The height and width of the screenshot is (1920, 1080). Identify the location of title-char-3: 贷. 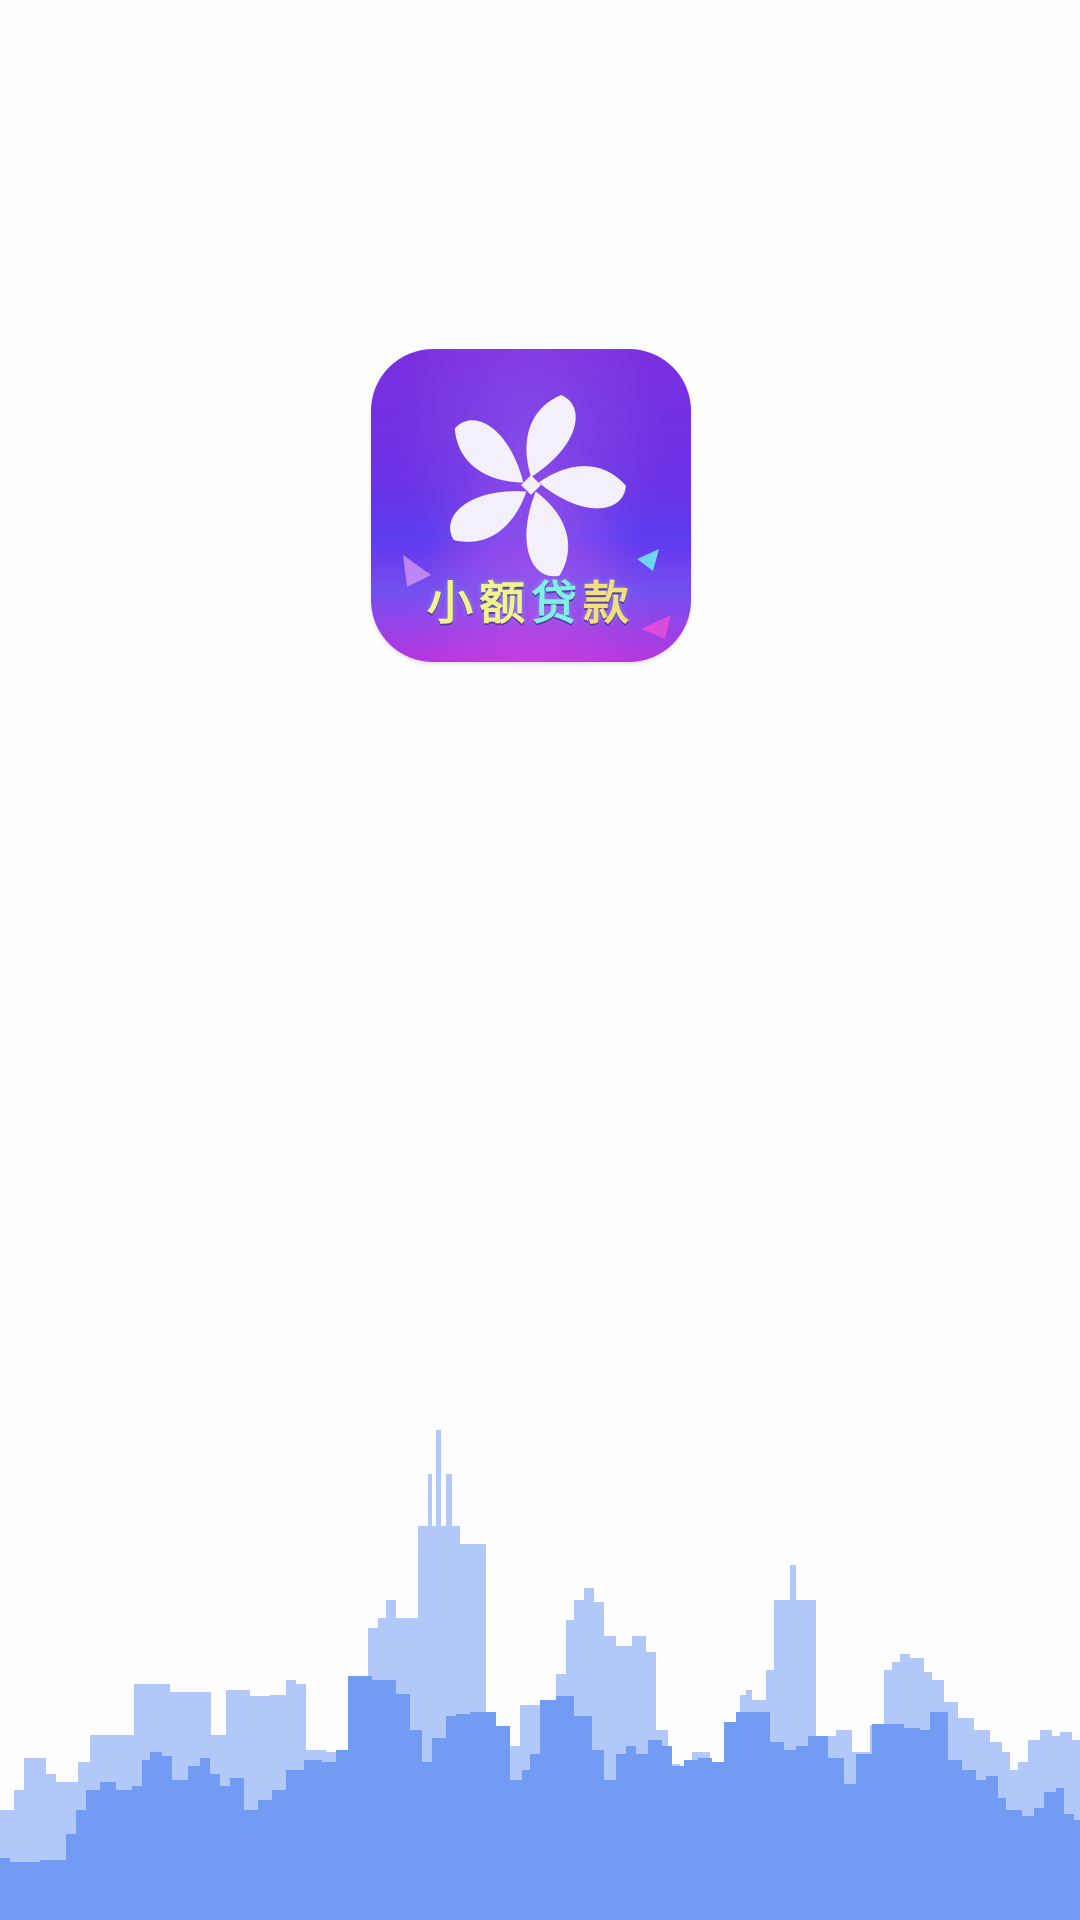
(557, 603).